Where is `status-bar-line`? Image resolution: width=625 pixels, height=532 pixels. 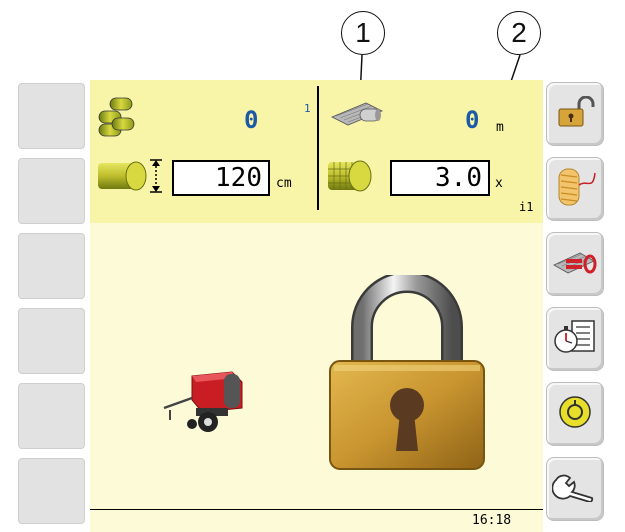 status-bar-line is located at coordinates (316, 509).